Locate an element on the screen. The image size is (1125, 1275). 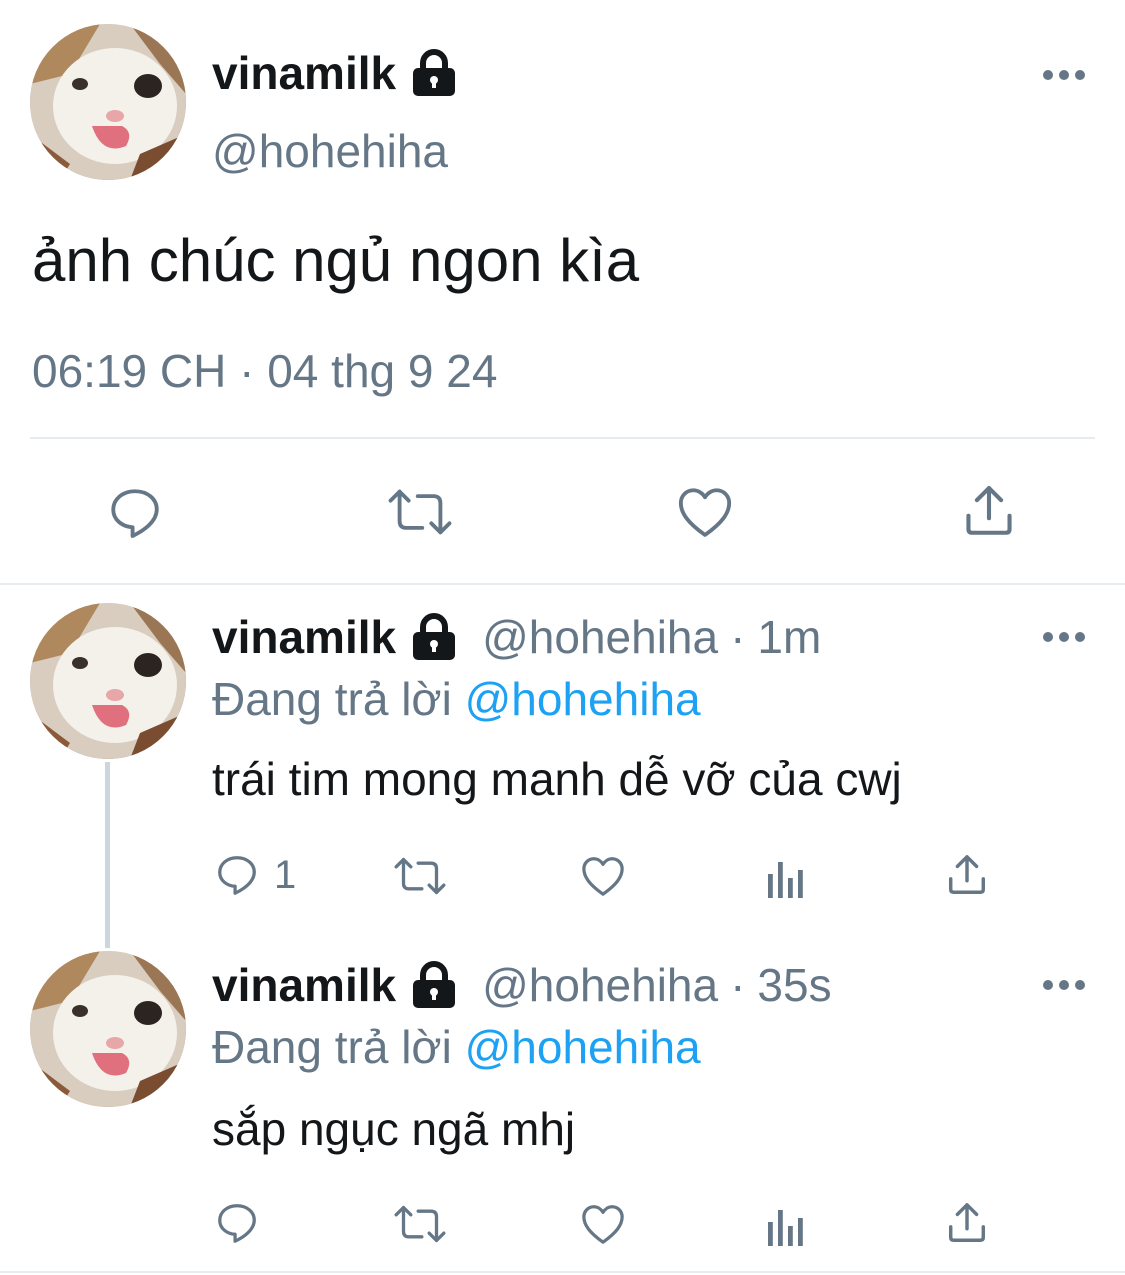
reply-header: vinamilk @hohehiha · 1m is located at coordinates (516, 637).